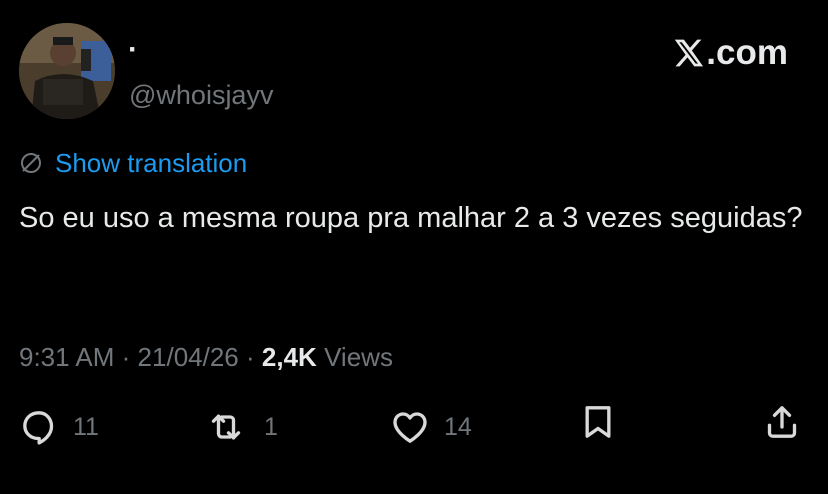 The width and height of the screenshot is (828, 494). I want to click on avatar-image, so click(67, 71).